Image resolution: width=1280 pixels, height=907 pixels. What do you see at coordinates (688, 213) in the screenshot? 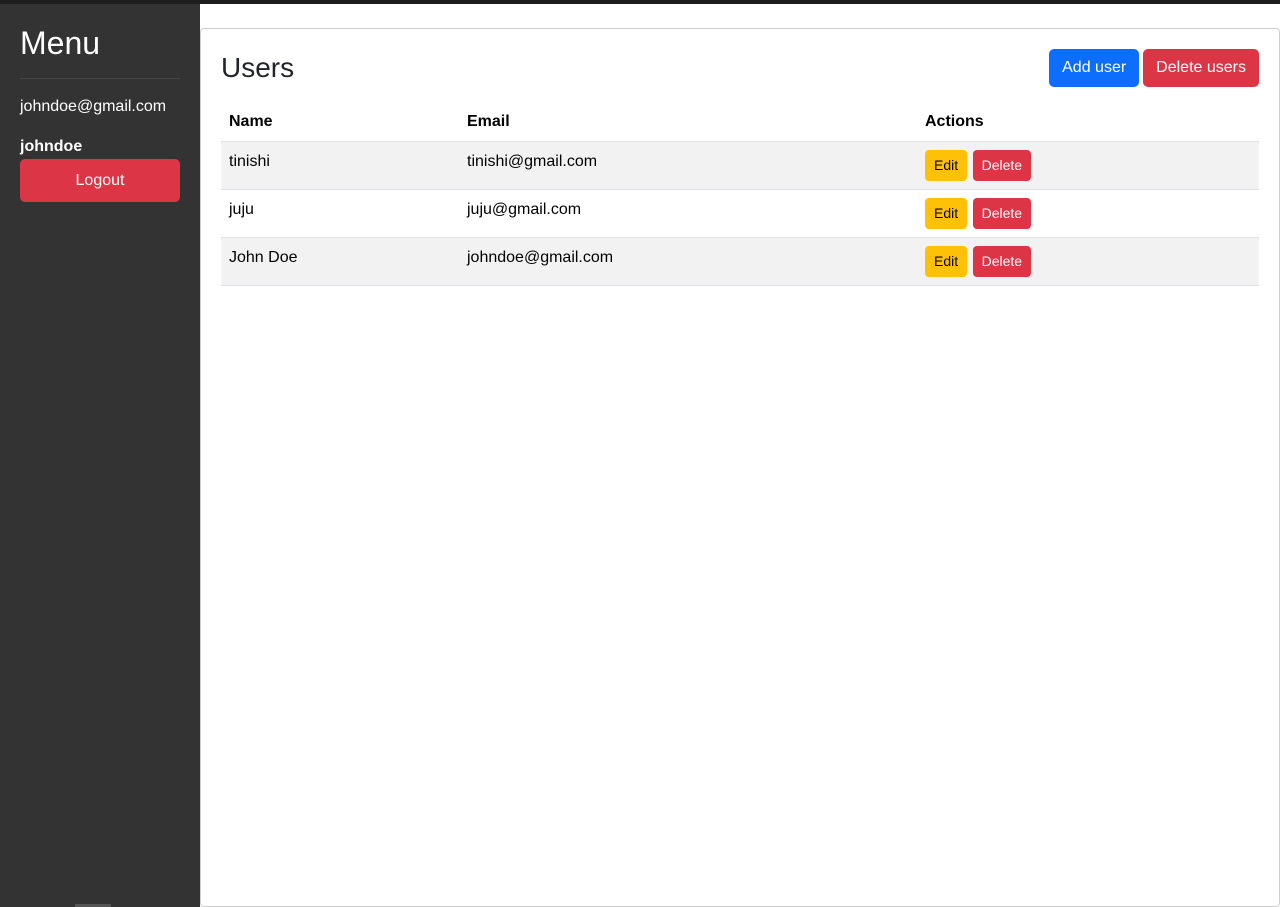
I see `user-email-cell: juju@gmail.com` at bounding box center [688, 213].